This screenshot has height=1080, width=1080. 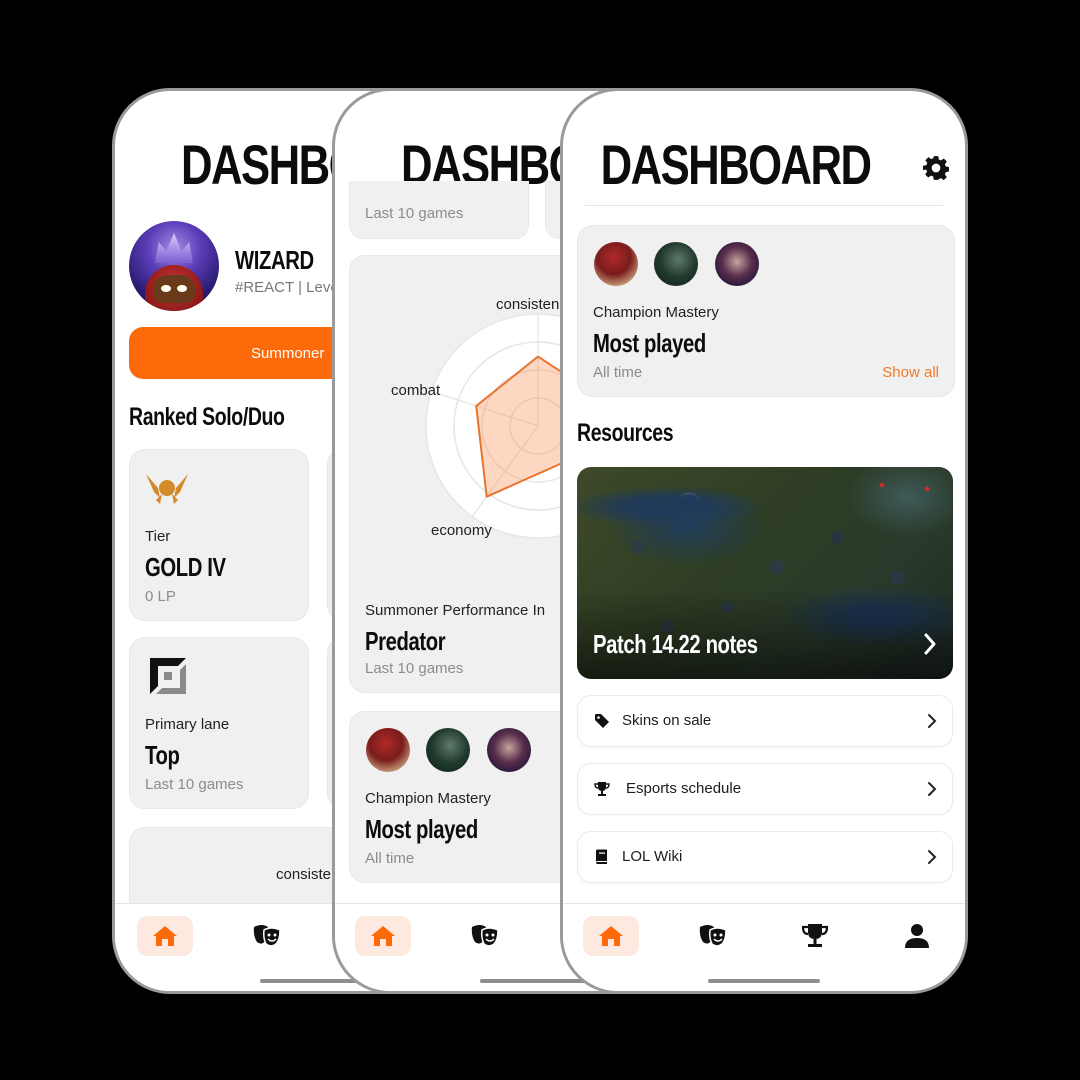 What do you see at coordinates (528, 304) in the screenshot?
I see `radar-axis-consistency: consisten` at bounding box center [528, 304].